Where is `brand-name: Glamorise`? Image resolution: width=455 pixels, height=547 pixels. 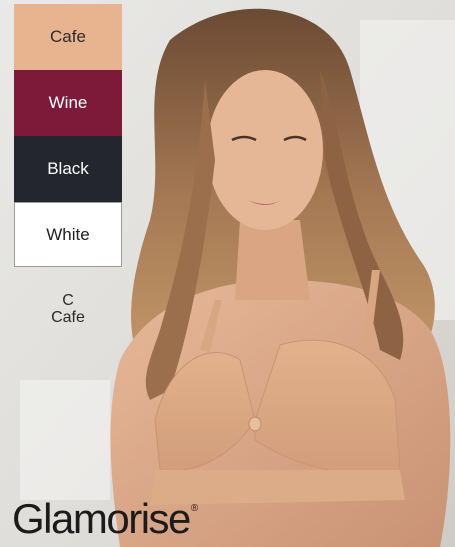
brand-name: Glamorise is located at coordinates (101, 518).